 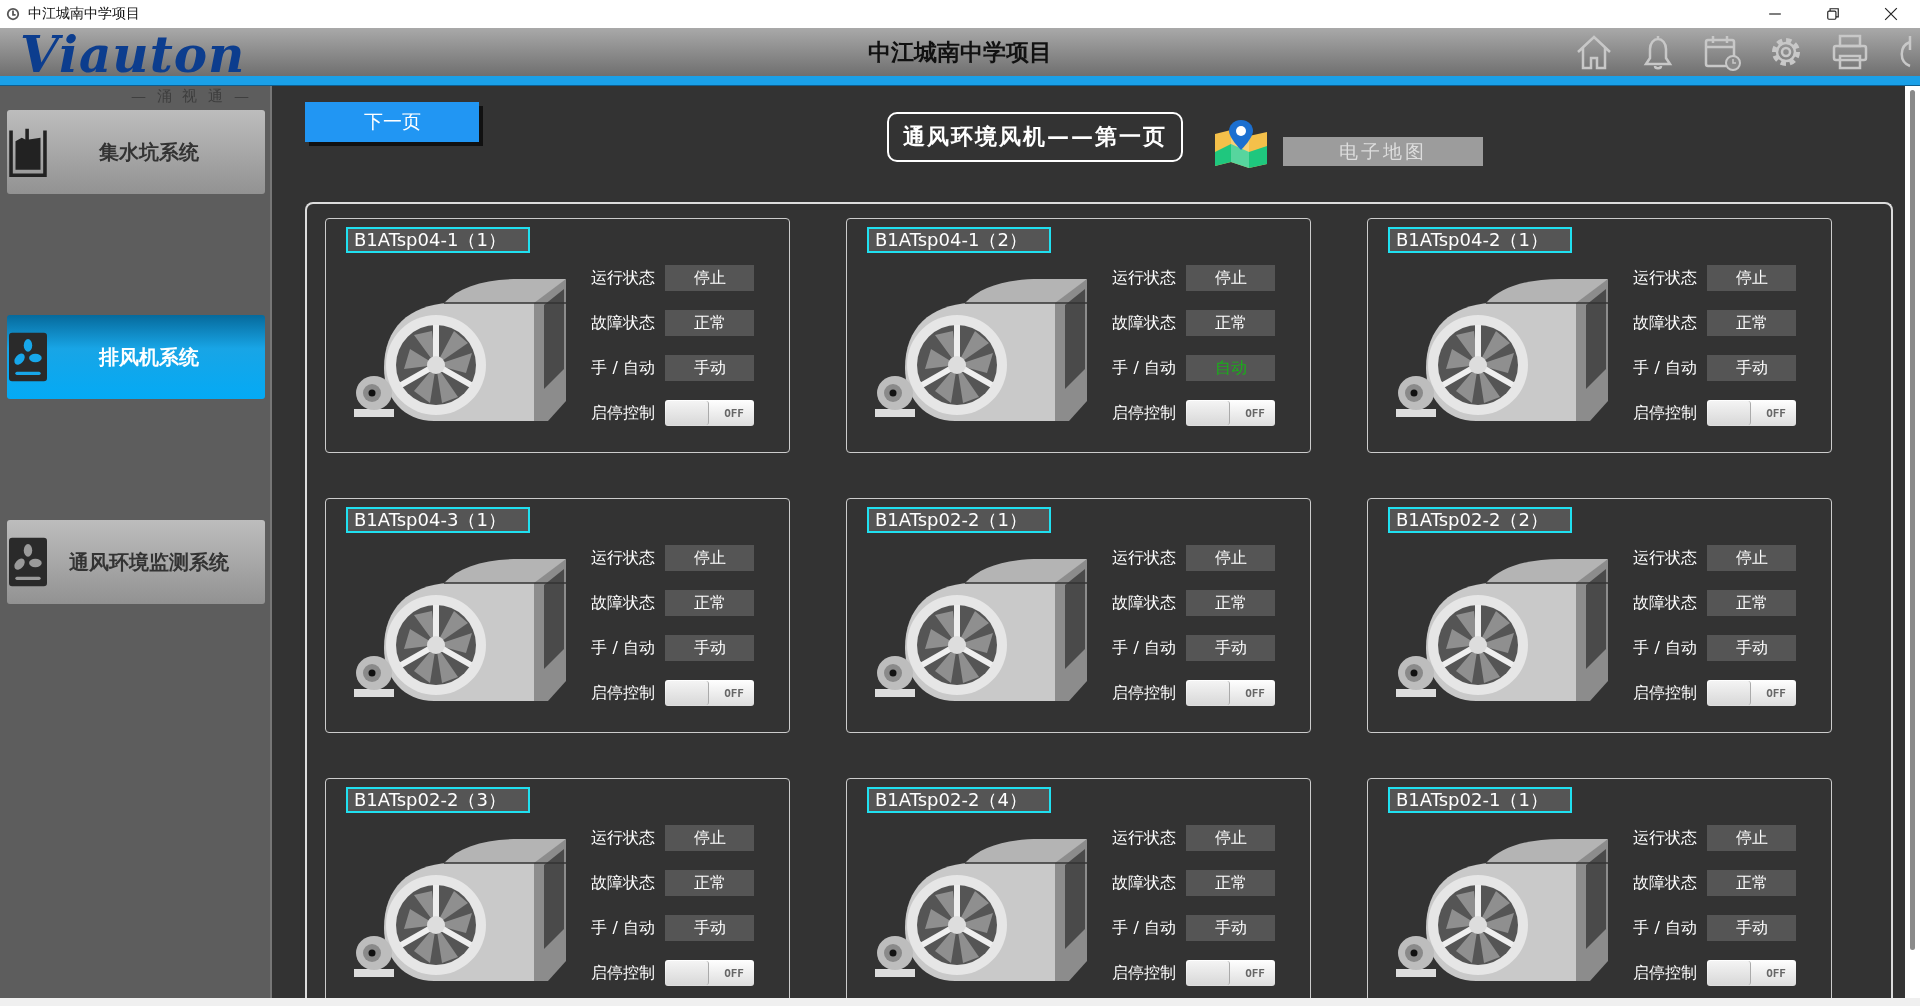 I want to click on close-icon, so click(x=1891, y=14).